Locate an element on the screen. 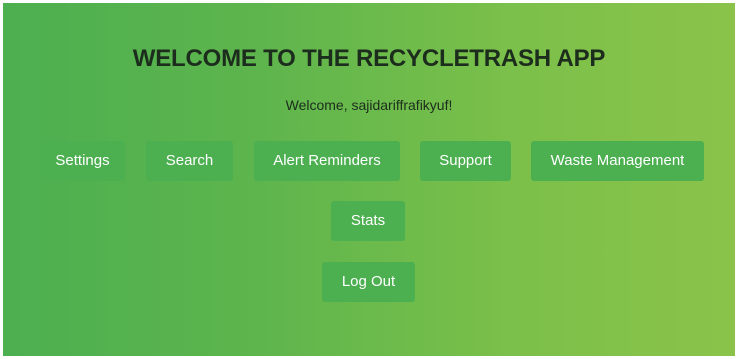 The height and width of the screenshot is (359, 738). welcome-message: Welcome, sajidariffrafikyuf! is located at coordinates (369, 105).